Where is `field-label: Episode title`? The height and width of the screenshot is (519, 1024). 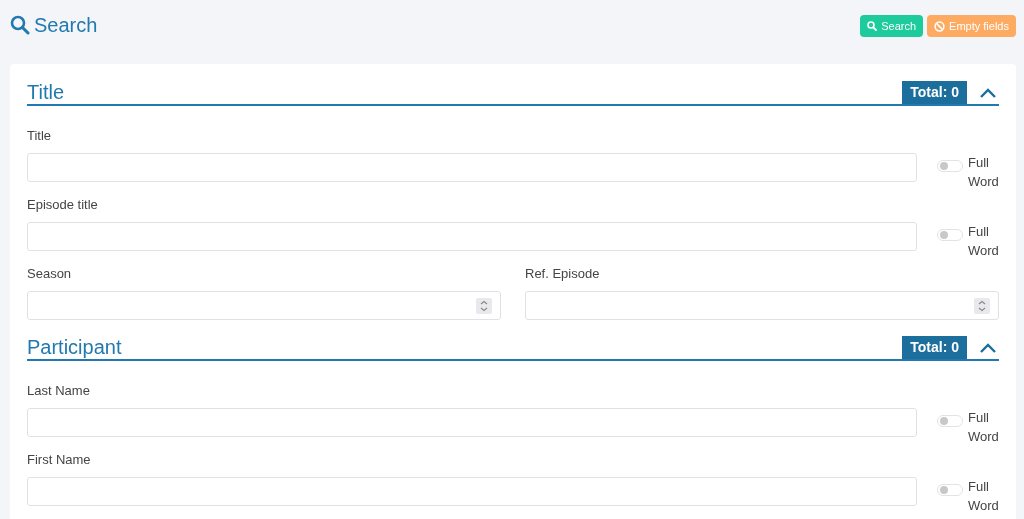 field-label: Episode title is located at coordinates (62, 205).